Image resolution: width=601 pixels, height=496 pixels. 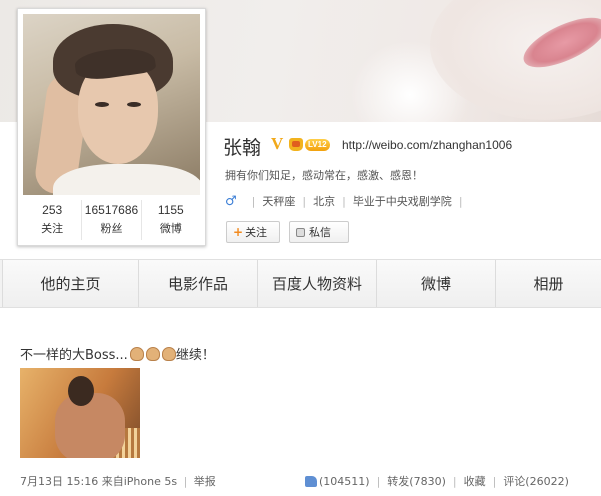 I want to click on stats-bar: 253 关注 16517686 粉丝 1155 微博, so click(x=111, y=220).